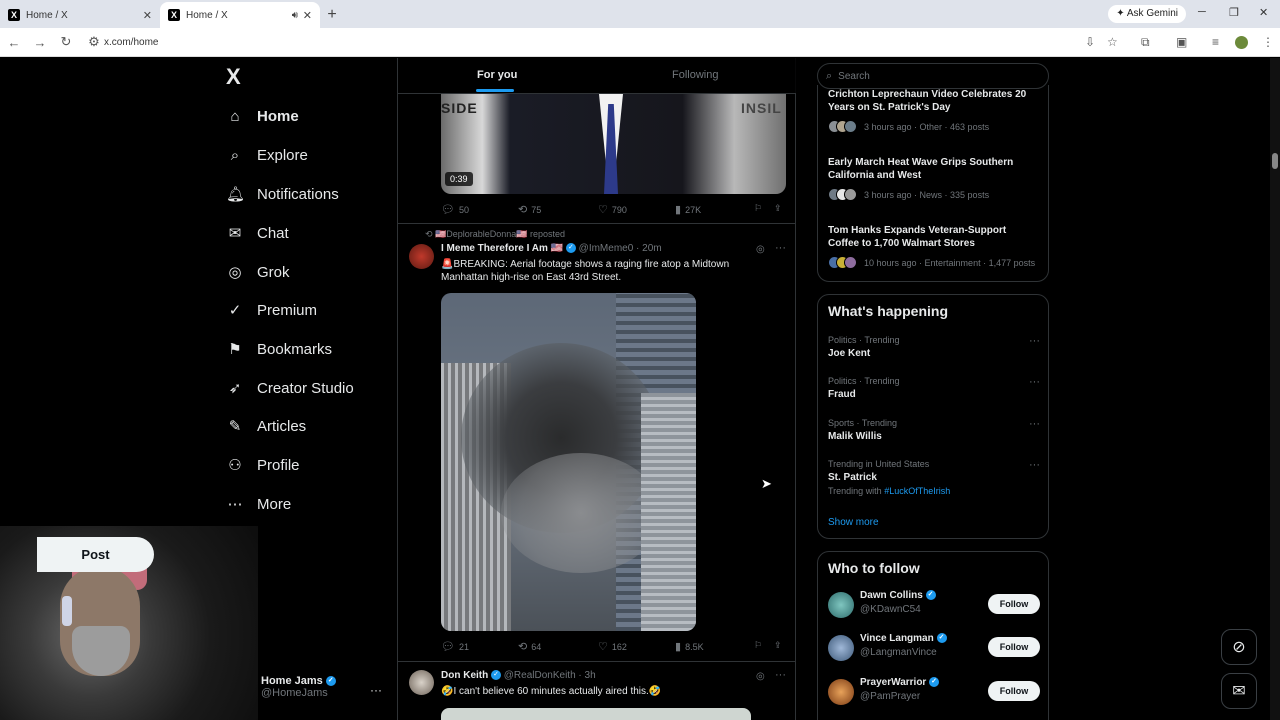 The height and width of the screenshot is (720, 1280). Describe the element at coordinates (934, 430) in the screenshot. I see `trend-item: Sports · Trending Malik Willis ···` at that location.